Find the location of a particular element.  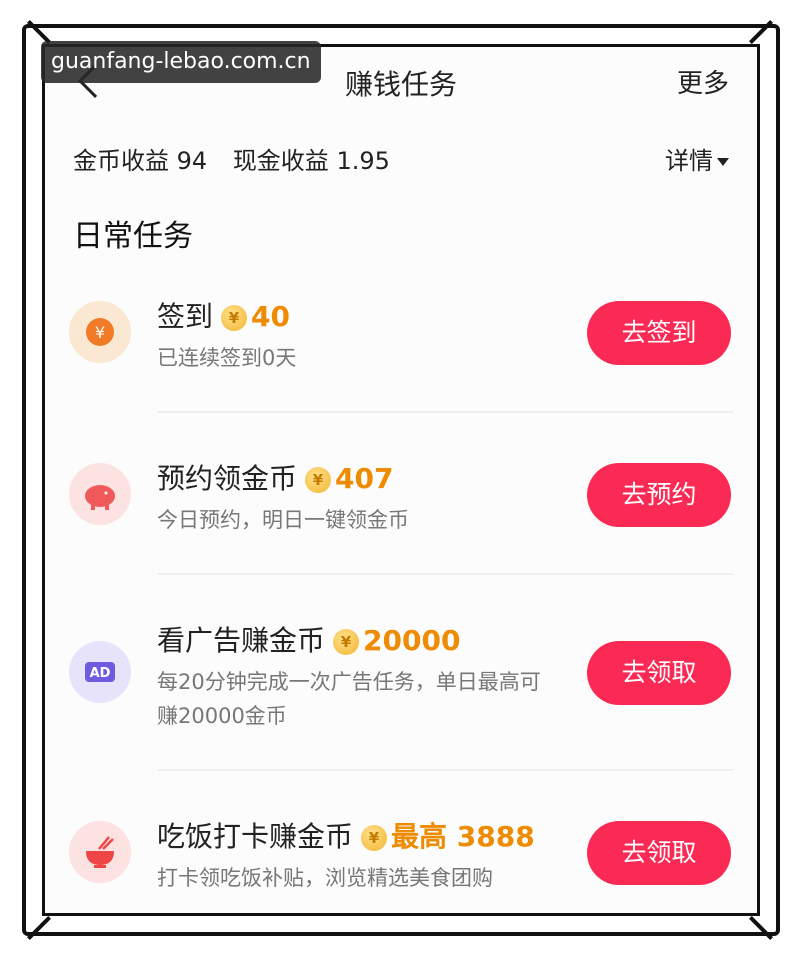

earnings-summary: 金币收益 94 现金收益 1.95 is located at coordinates (240, 158).